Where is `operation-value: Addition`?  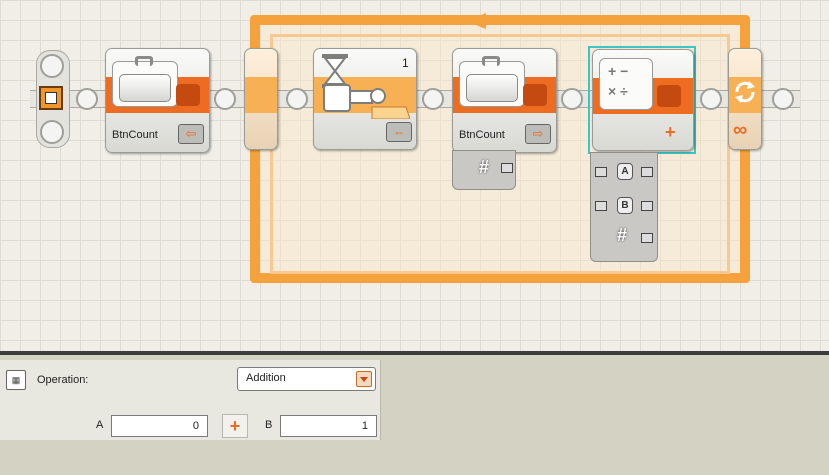
operation-value: Addition is located at coordinates (266, 378).